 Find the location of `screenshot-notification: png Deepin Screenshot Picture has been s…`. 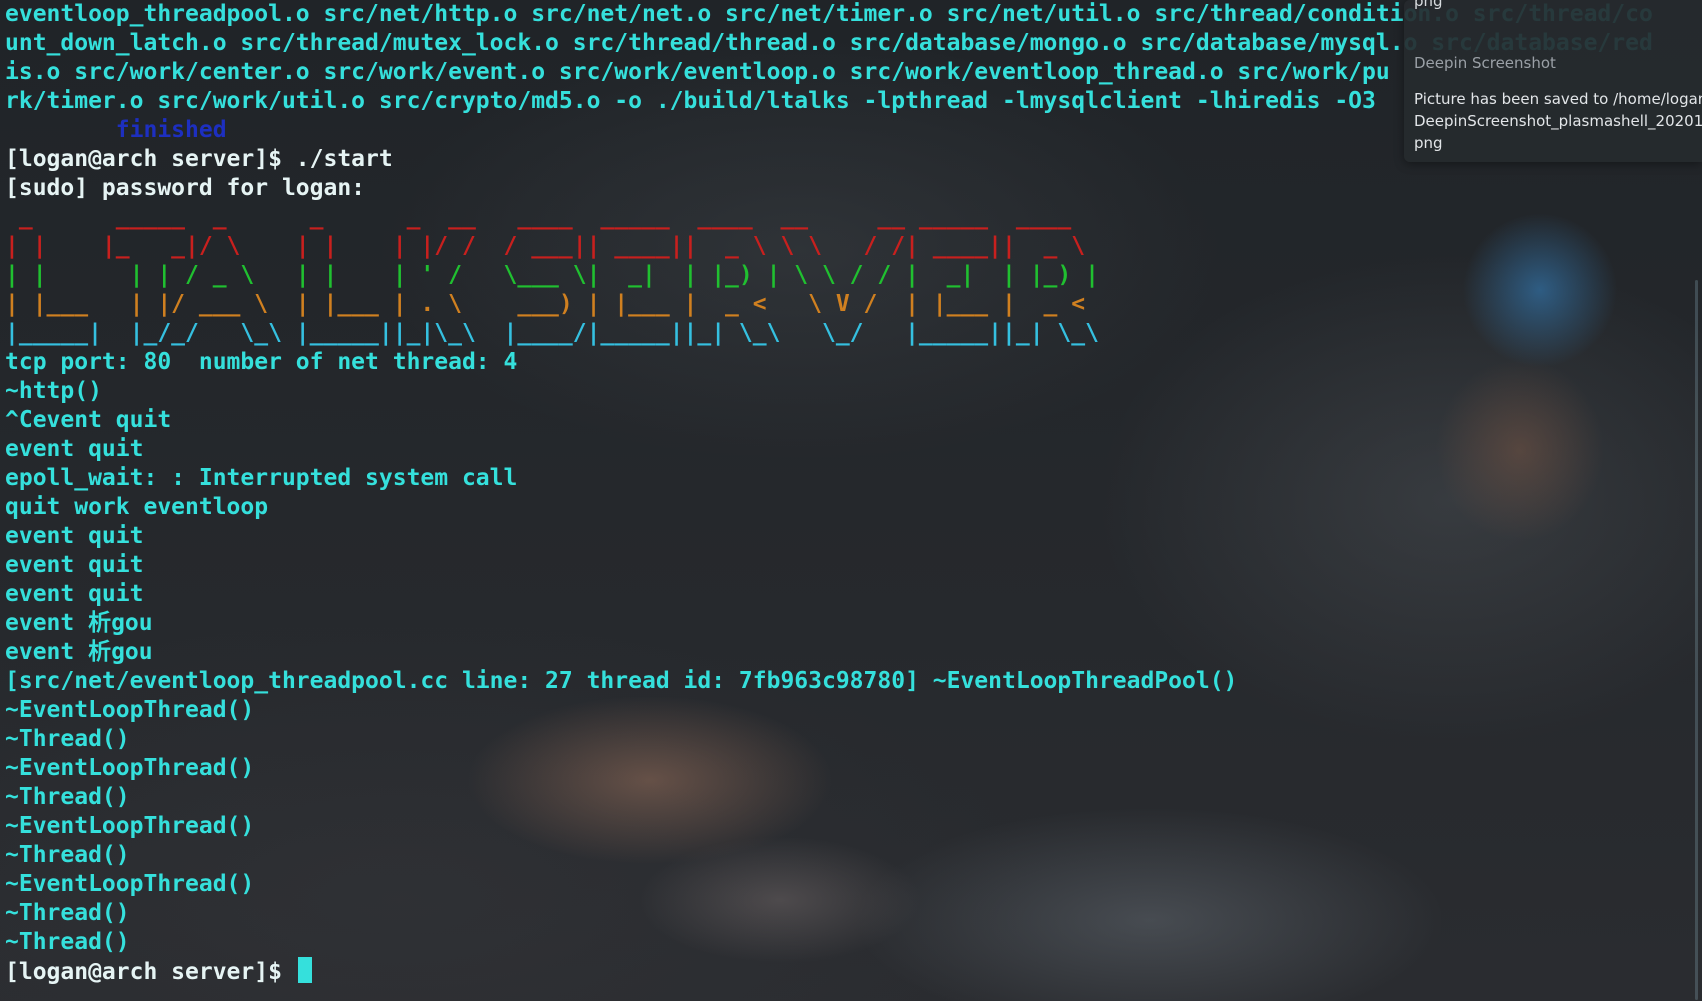

screenshot-notification: png Deepin Screenshot Picture has been s… is located at coordinates (1553, 81).